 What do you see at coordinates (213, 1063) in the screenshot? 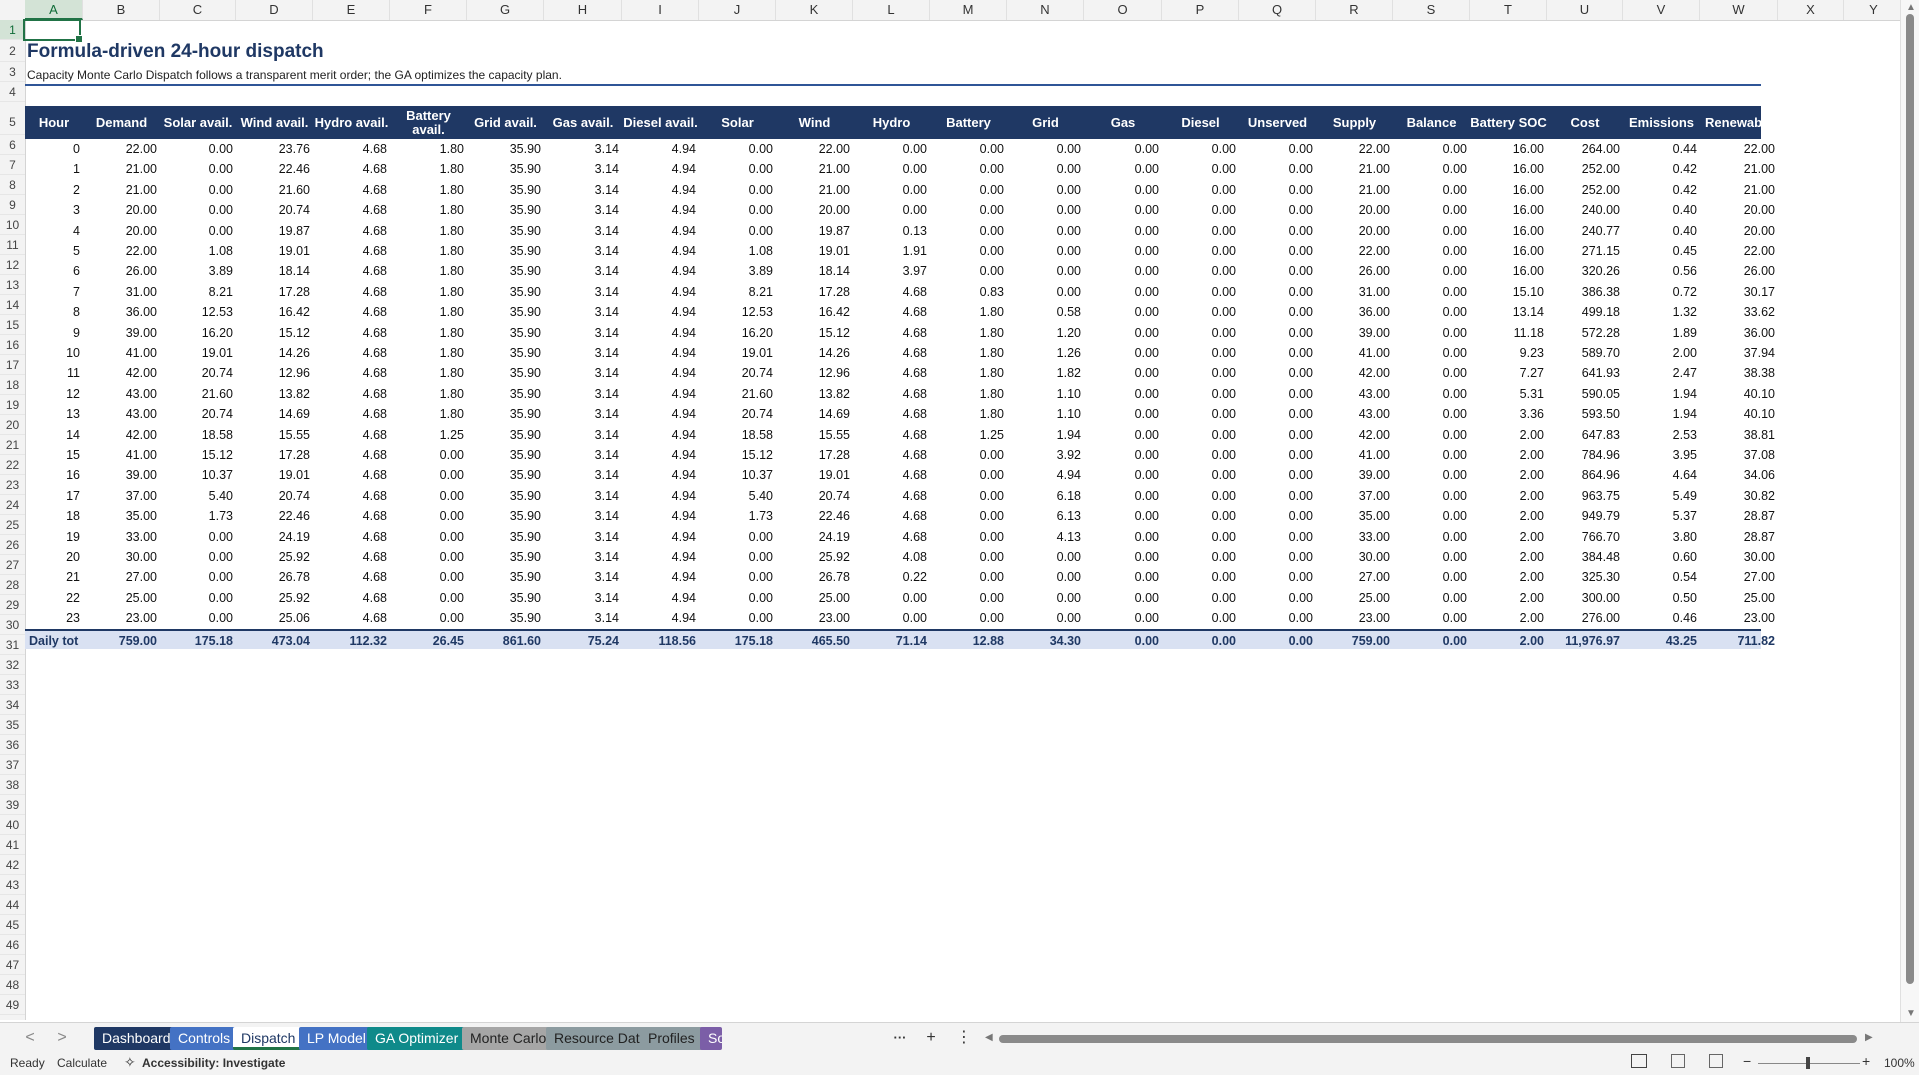
I see `accessibility-status: Accessibility: Investigate` at bounding box center [213, 1063].